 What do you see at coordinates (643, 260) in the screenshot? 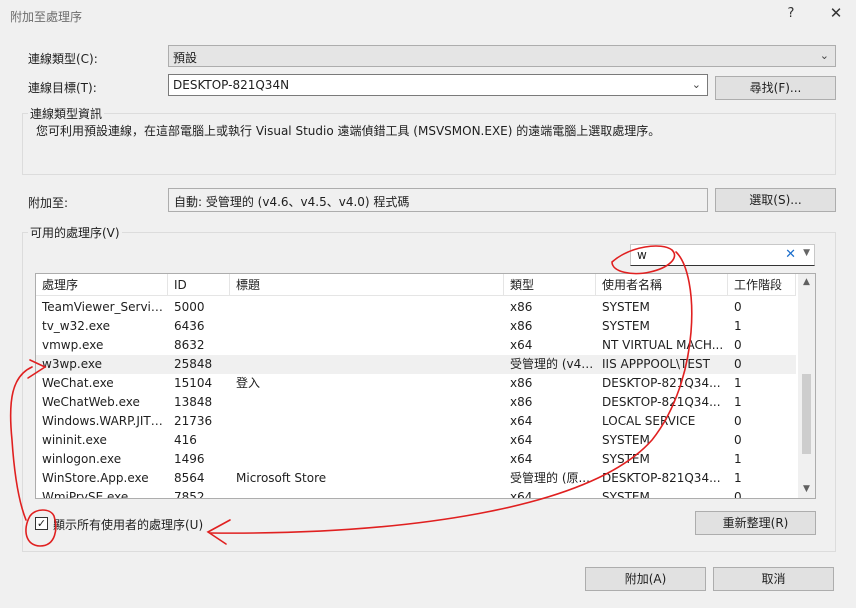
I see `search-highlight-circle` at bounding box center [643, 260].